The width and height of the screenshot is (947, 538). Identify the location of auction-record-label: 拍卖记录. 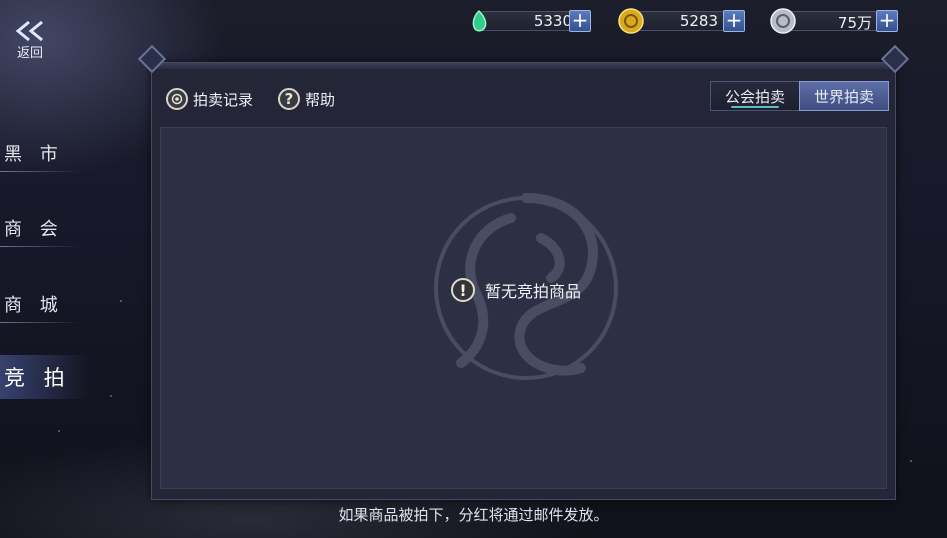
(223, 99).